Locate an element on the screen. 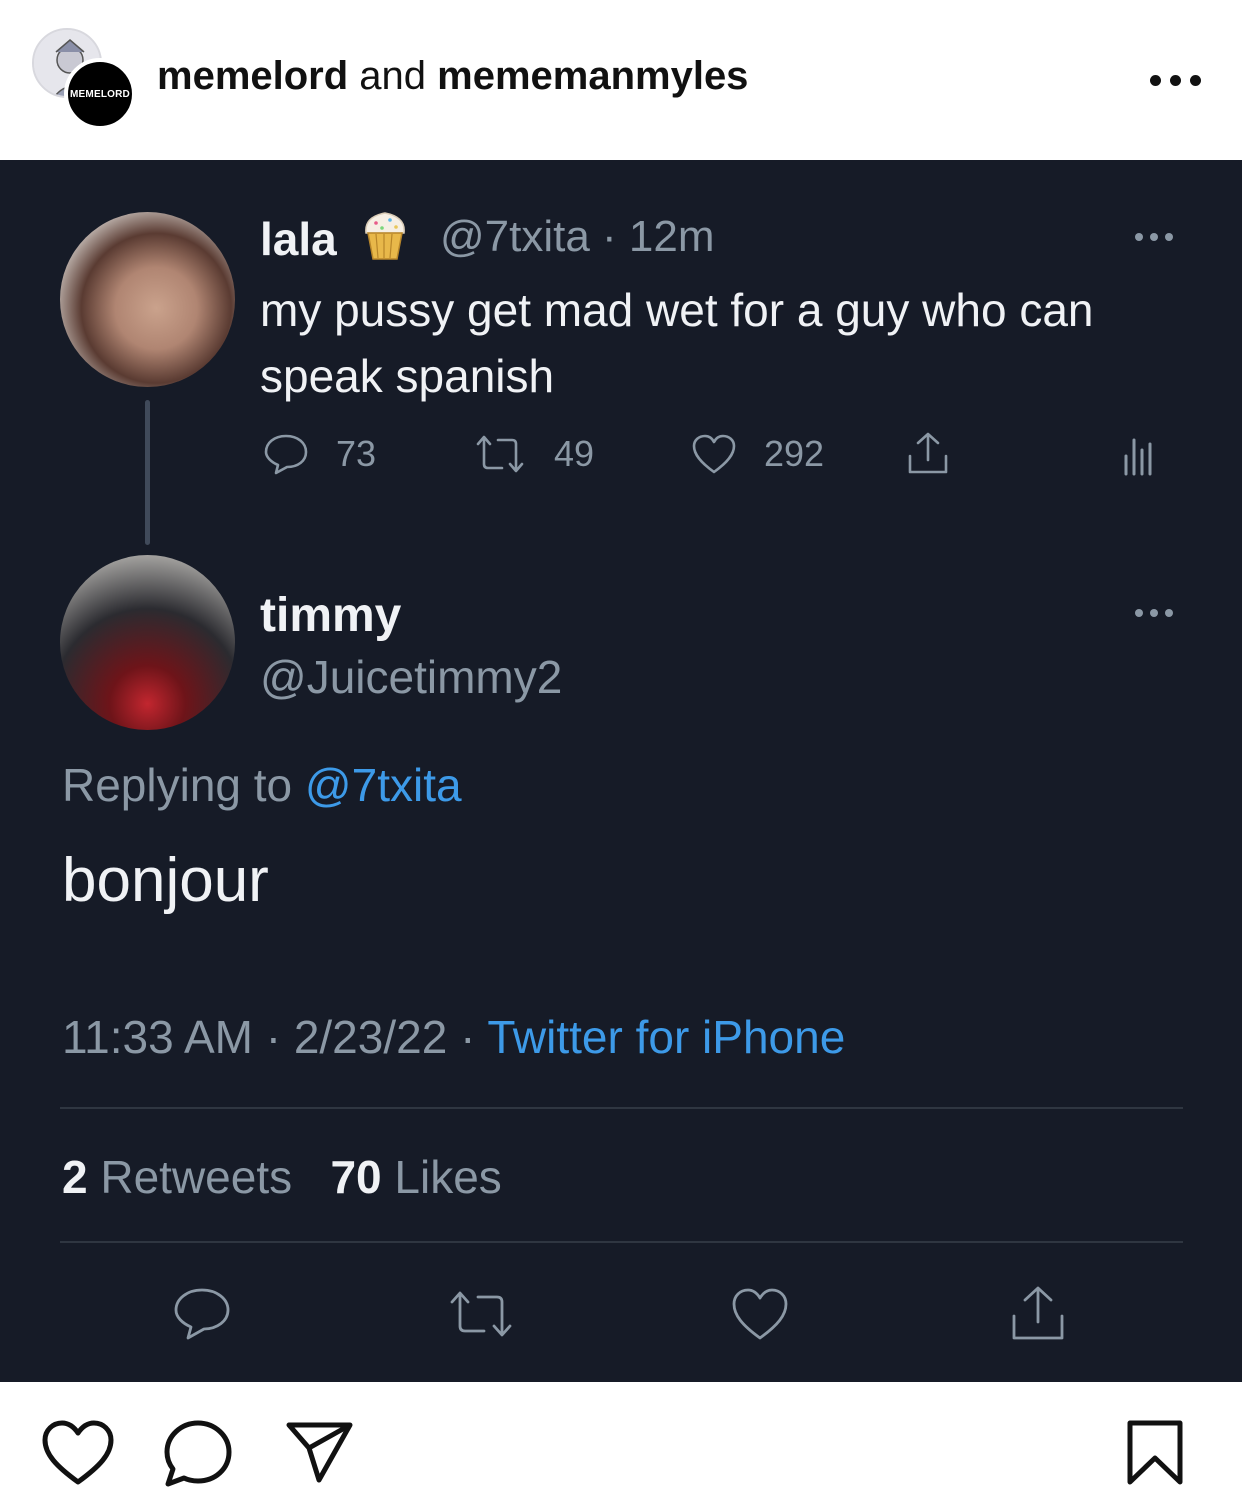  tweet-more-button is located at coordinates (1154, 237).